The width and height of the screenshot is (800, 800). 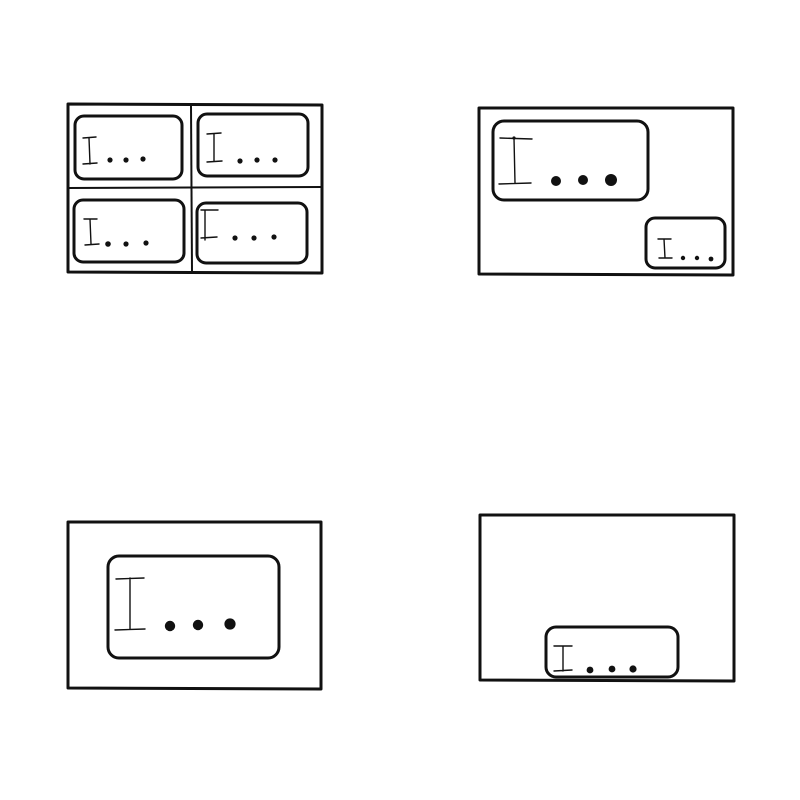 I want to click on horizontal-divider, so click(x=195, y=187).